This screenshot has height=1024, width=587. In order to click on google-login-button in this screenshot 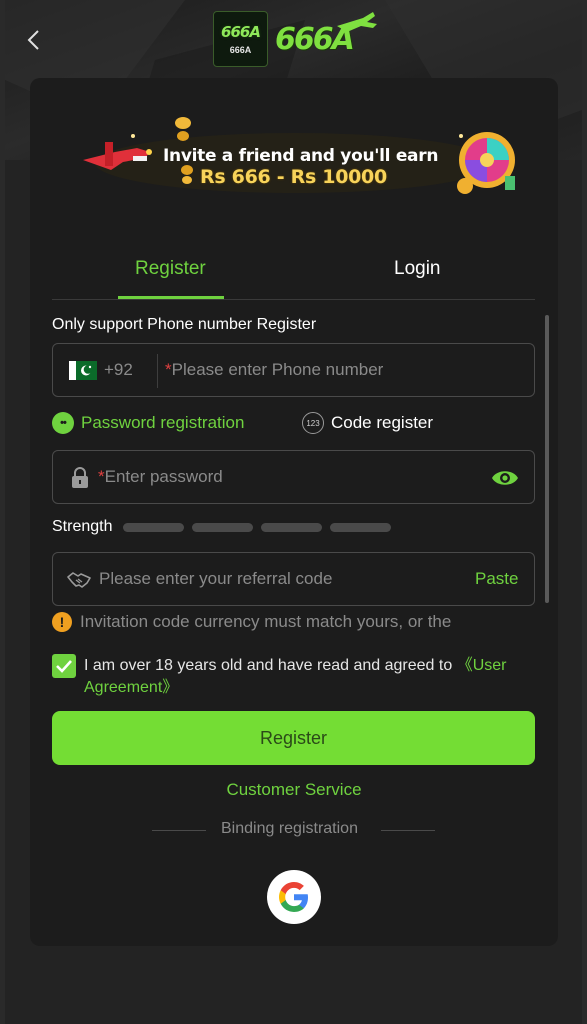, I will do `click(294, 897)`.